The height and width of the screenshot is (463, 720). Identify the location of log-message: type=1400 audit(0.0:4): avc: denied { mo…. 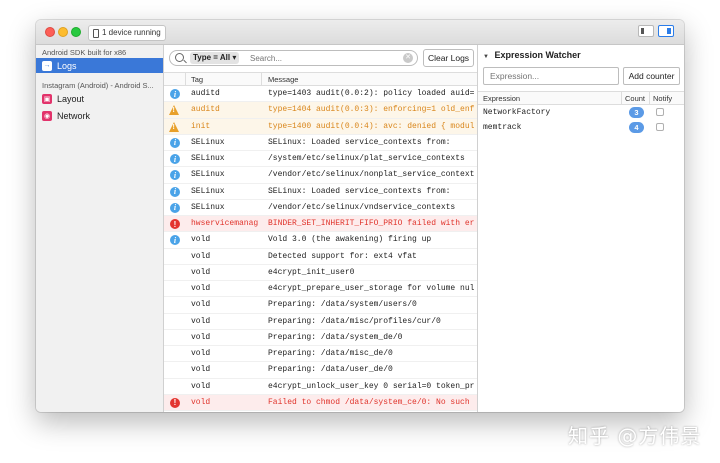
(371, 126).